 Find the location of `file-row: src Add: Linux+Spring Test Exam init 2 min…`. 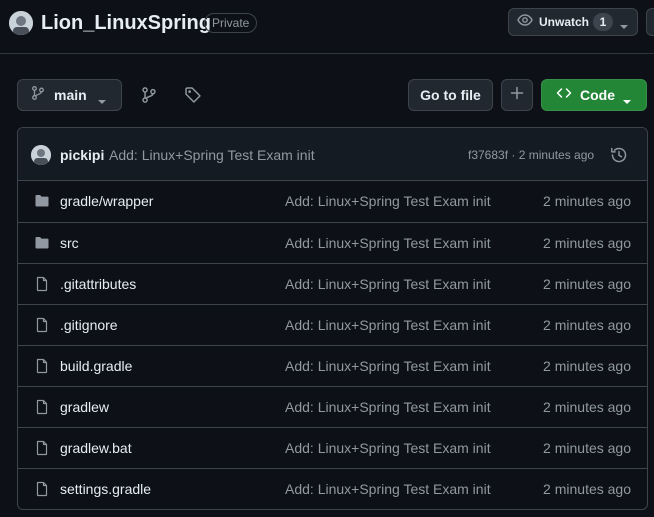

file-row: src Add: Linux+Spring Test Exam init 2 min… is located at coordinates (332, 242).